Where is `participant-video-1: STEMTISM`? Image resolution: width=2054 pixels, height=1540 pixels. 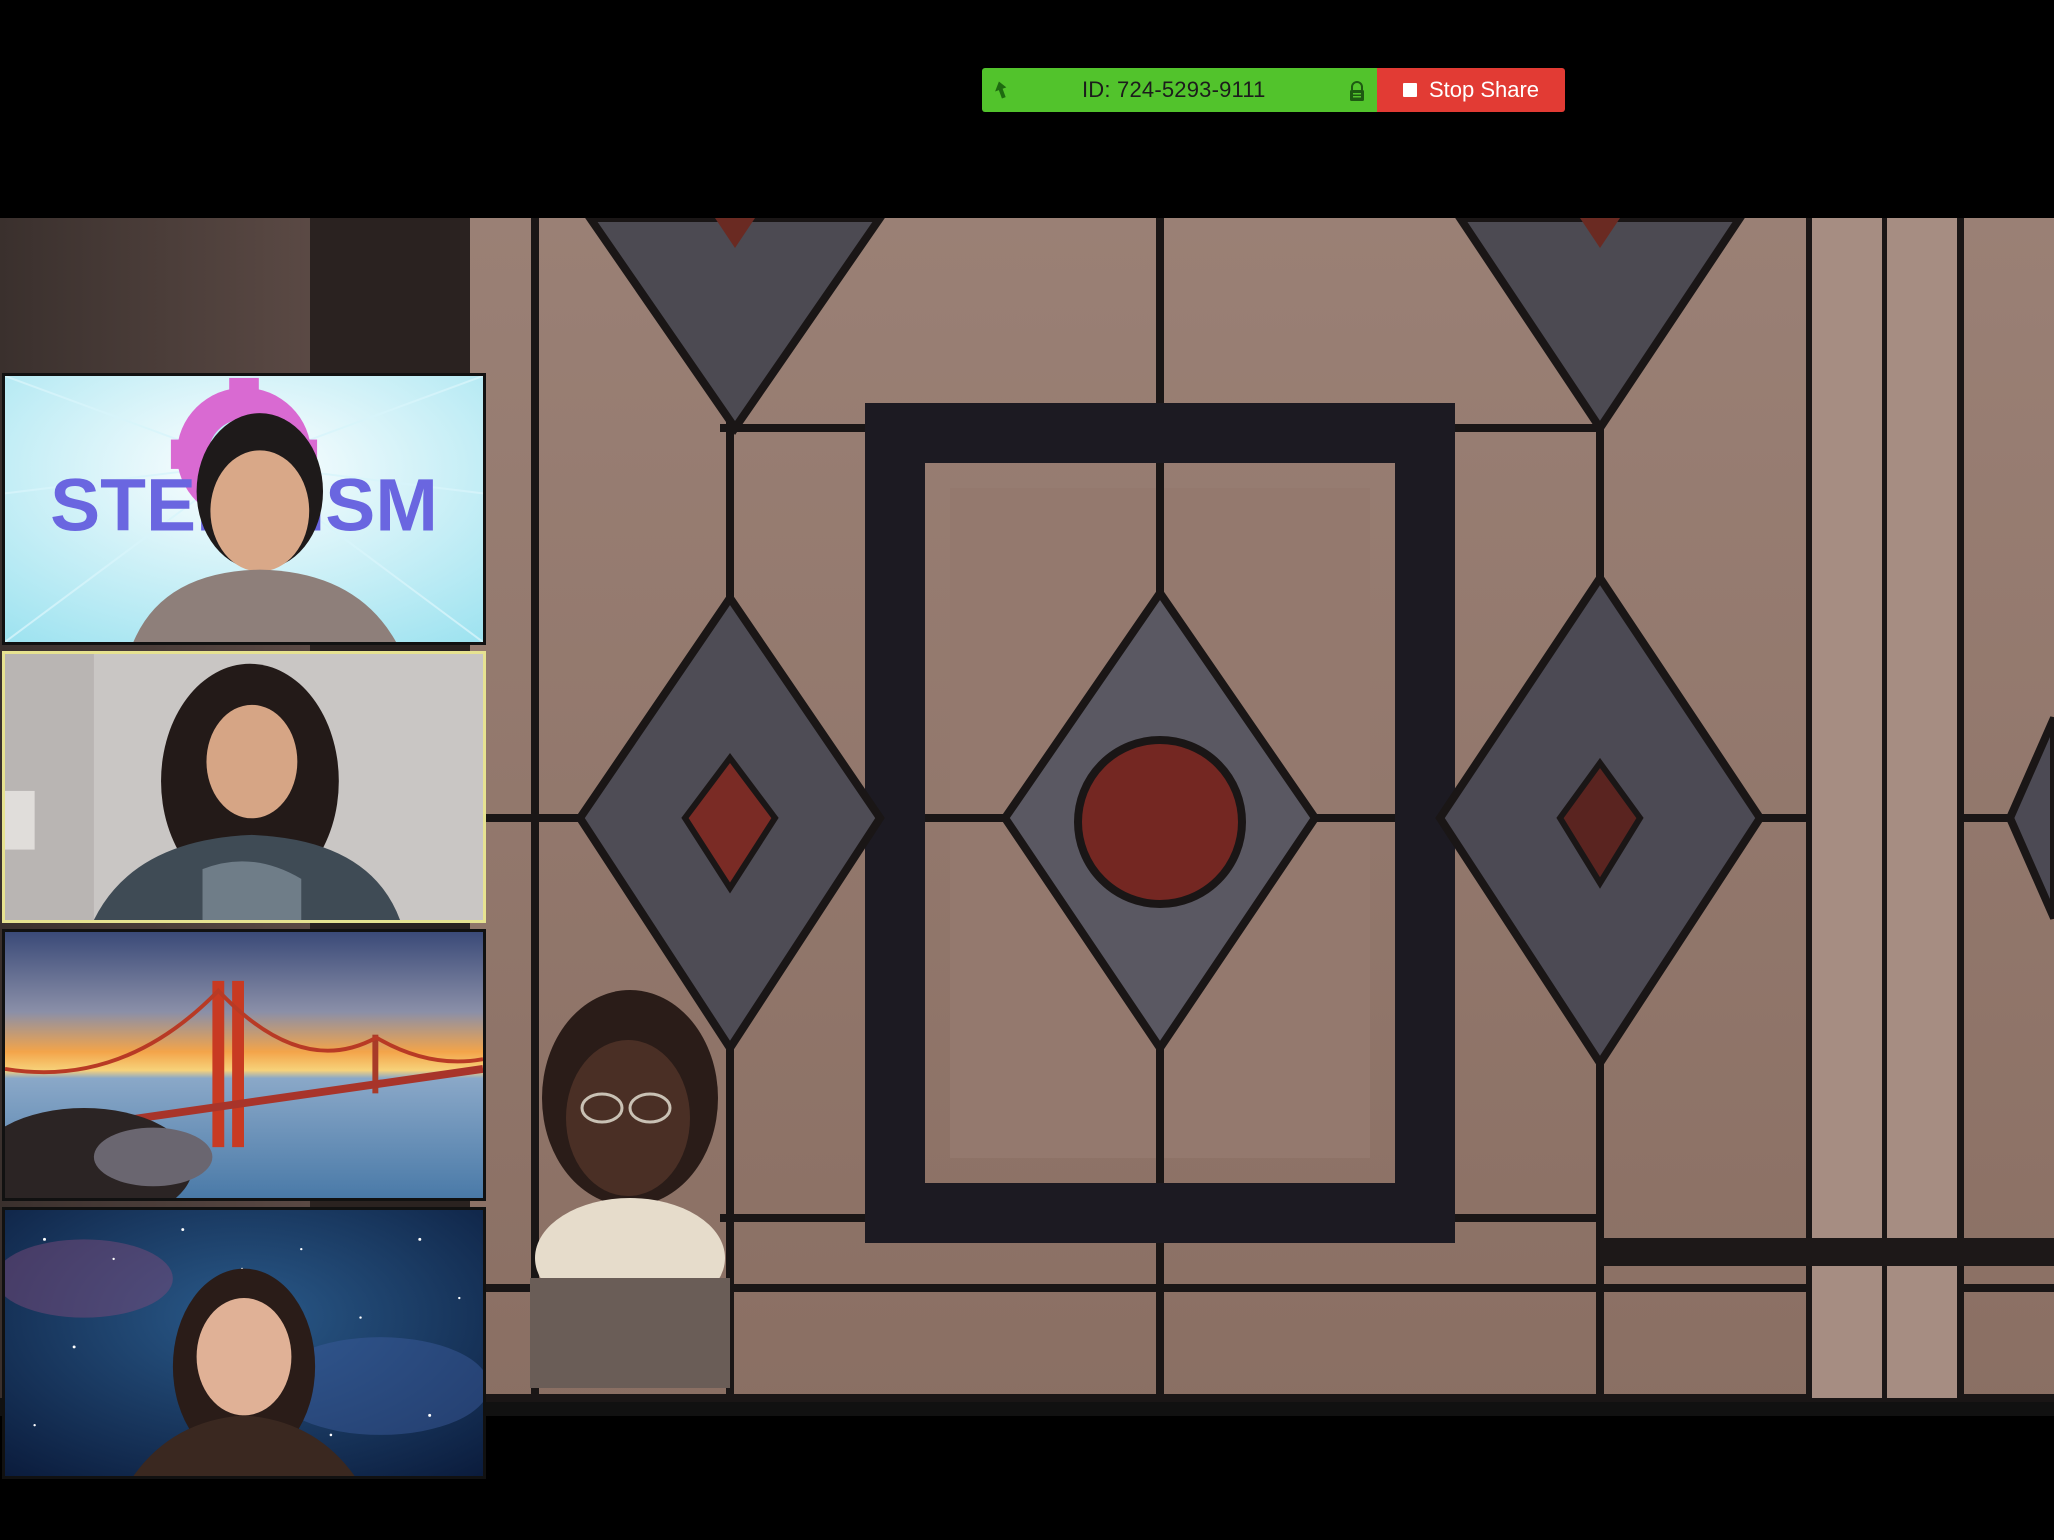
participant-video-1: STEMTISM is located at coordinates (244, 509).